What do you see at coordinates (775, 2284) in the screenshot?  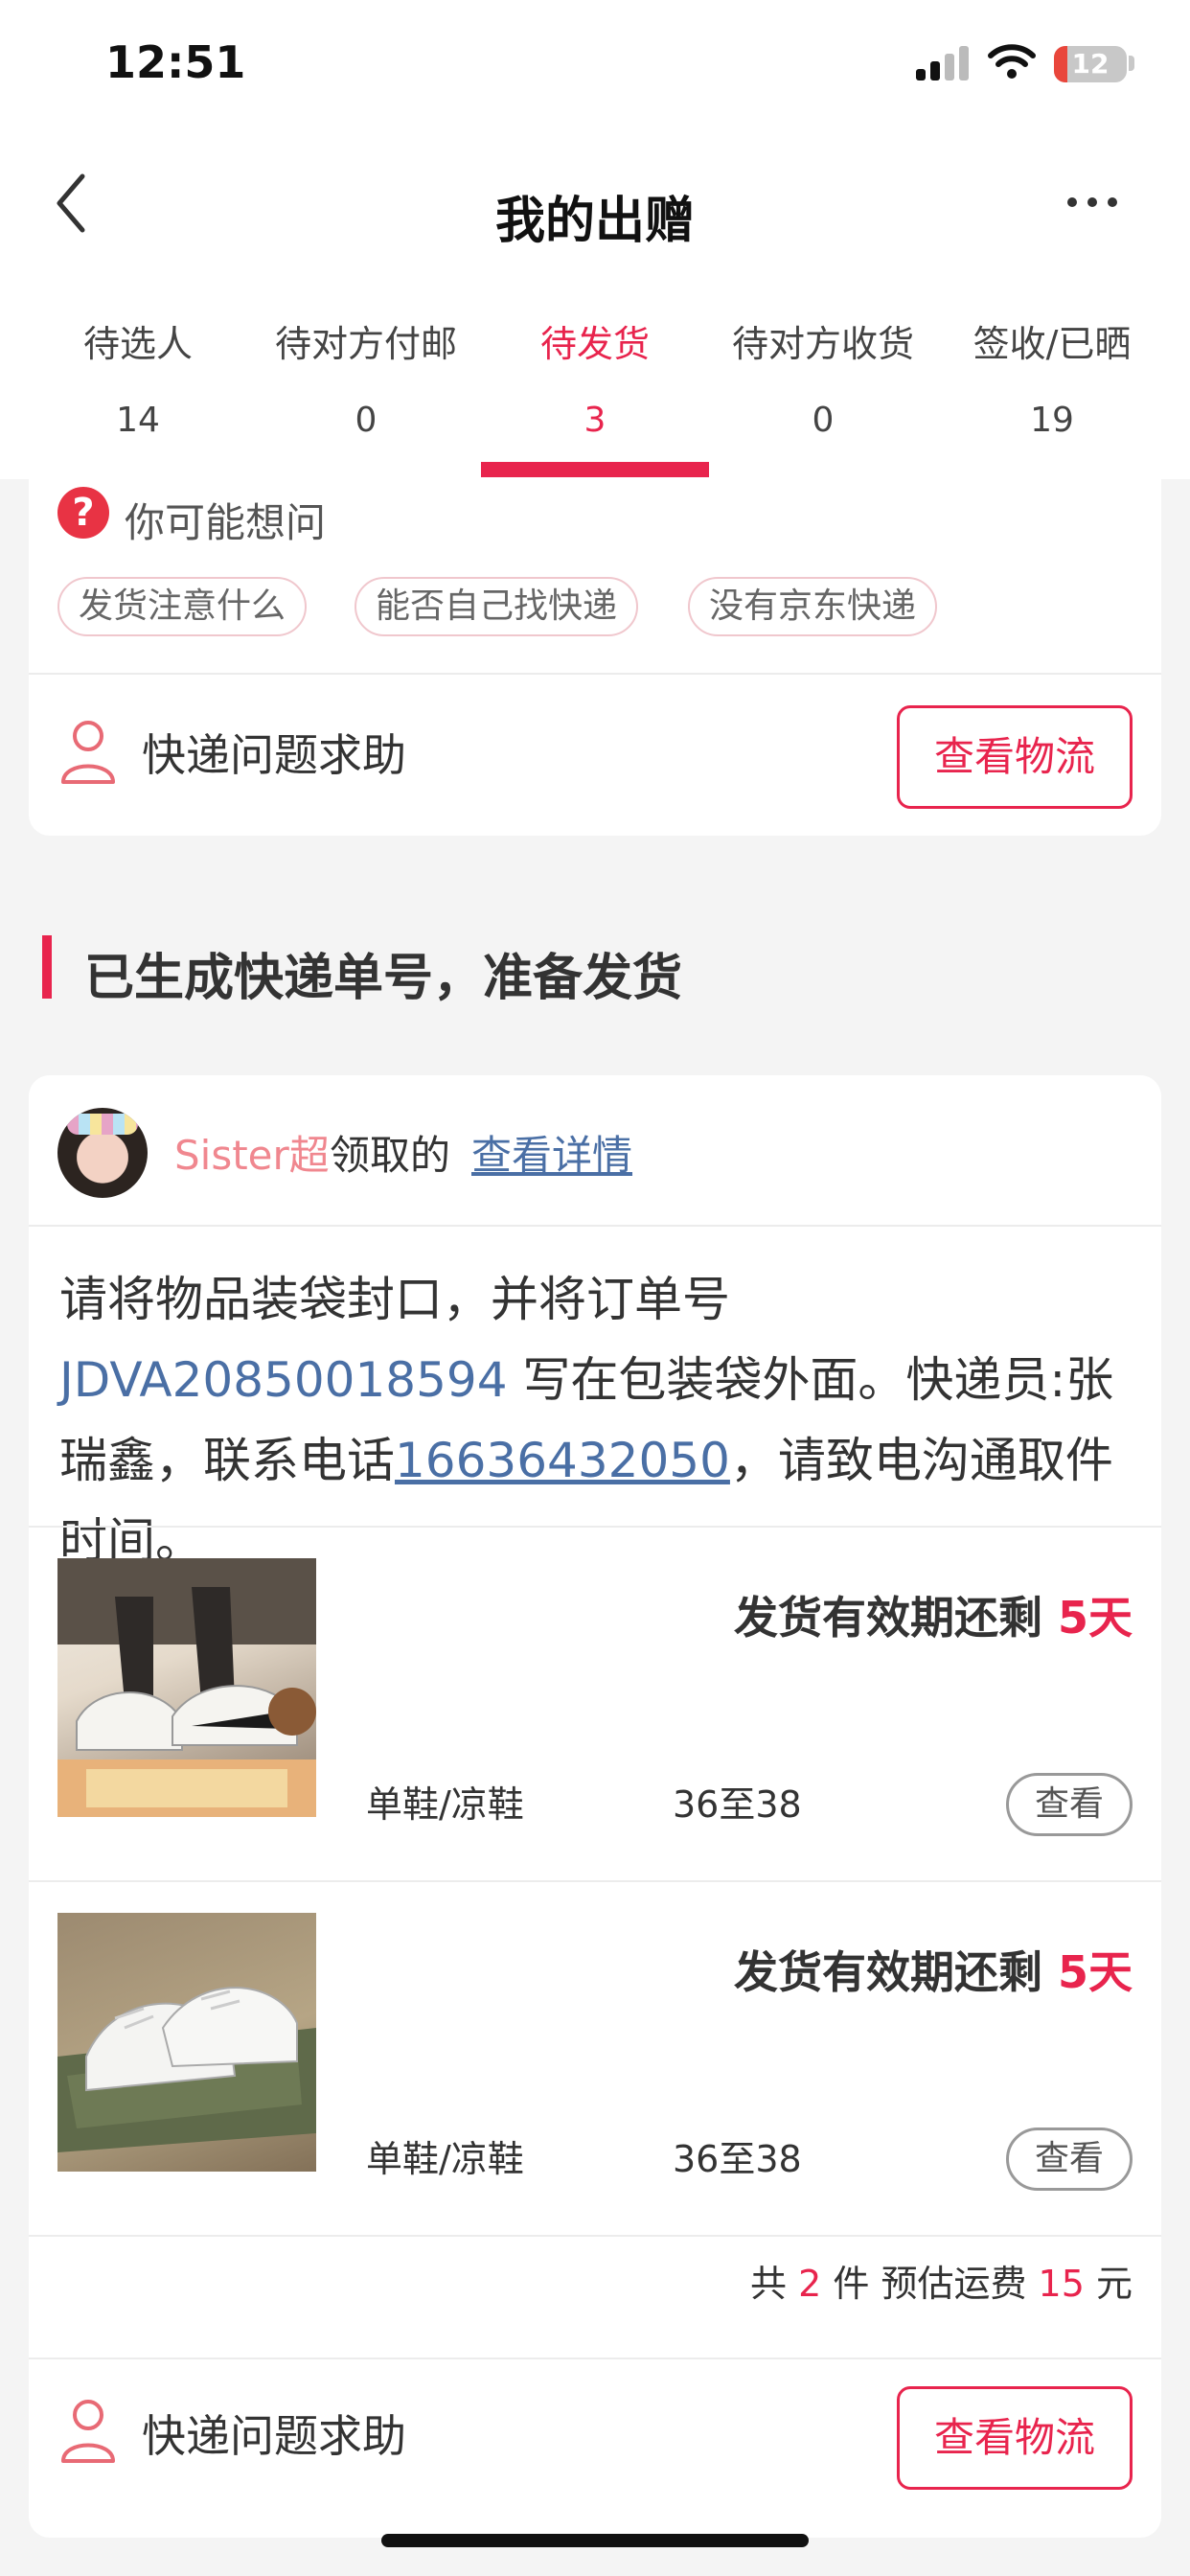 I see `summary-prefix: 共` at bounding box center [775, 2284].